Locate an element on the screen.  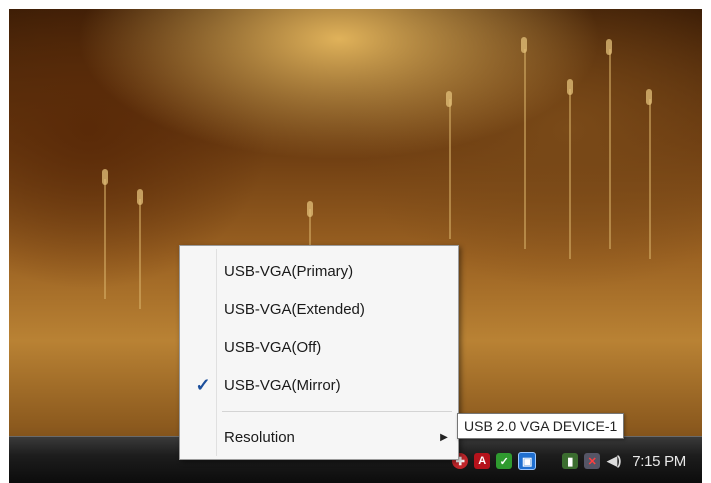
battery-icon: ▮ is located at coordinates (570, 461).